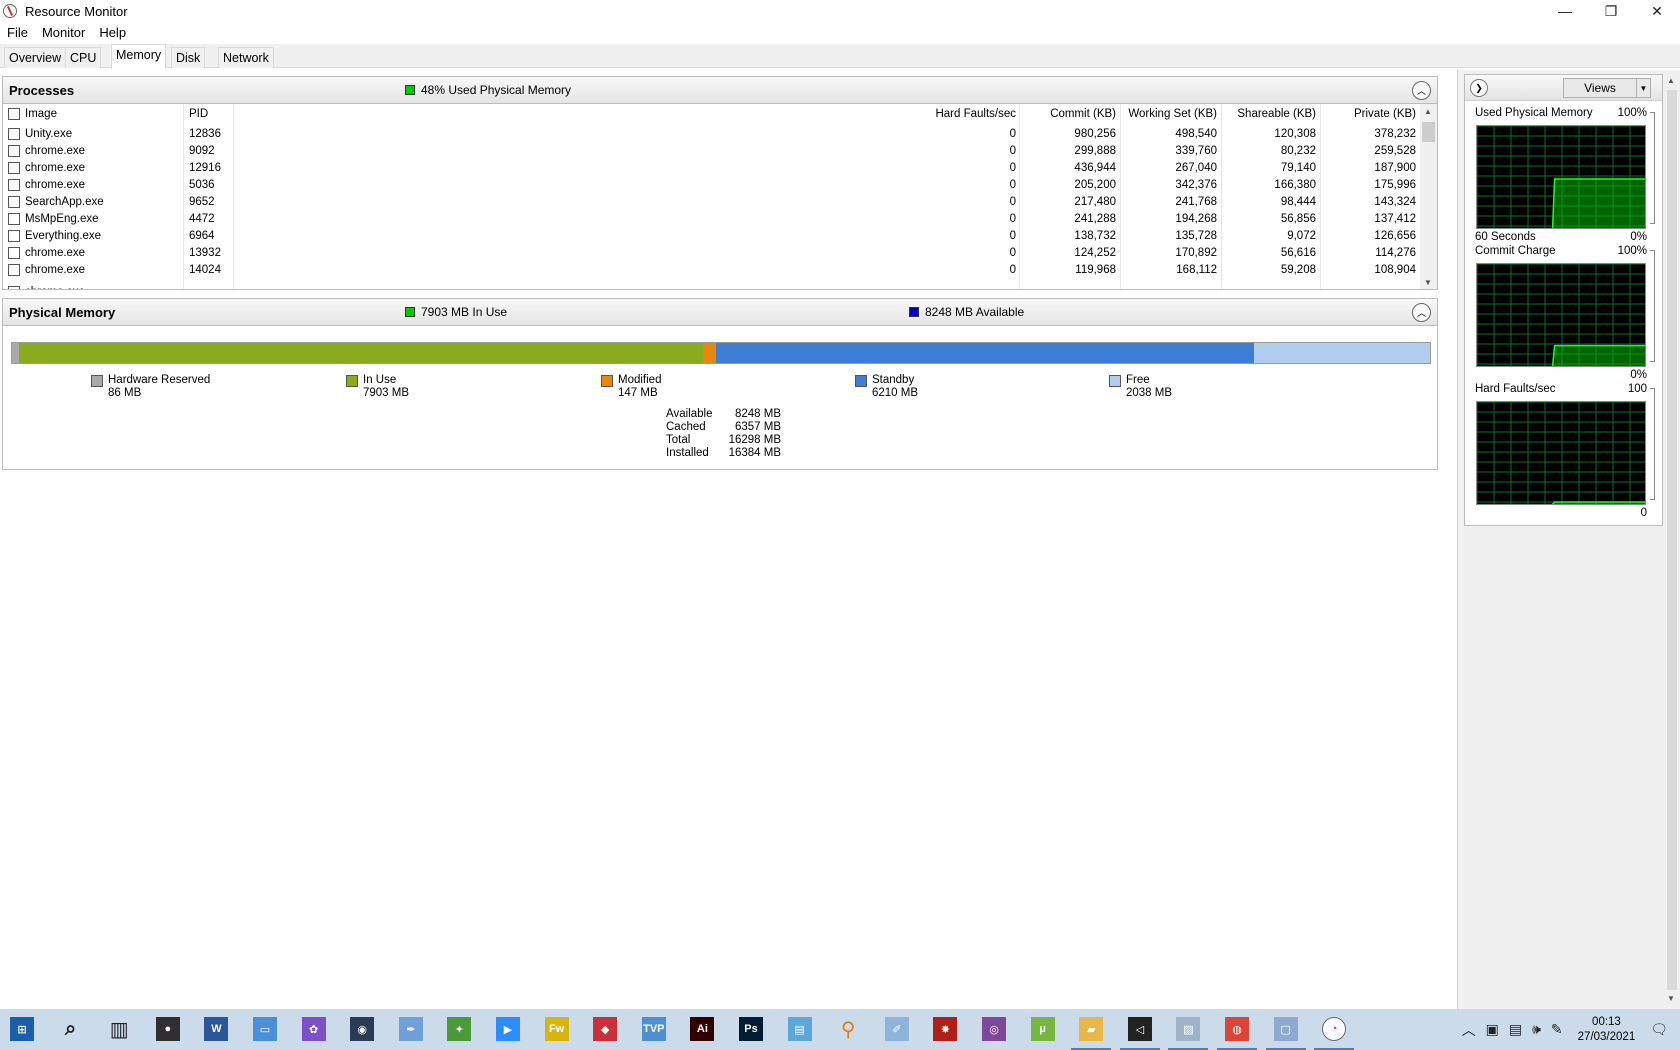 This screenshot has height=1050, width=1680. Describe the element at coordinates (1671, 539) in the screenshot. I see `graph-panel-scrollbar: ▲ ▼` at that location.